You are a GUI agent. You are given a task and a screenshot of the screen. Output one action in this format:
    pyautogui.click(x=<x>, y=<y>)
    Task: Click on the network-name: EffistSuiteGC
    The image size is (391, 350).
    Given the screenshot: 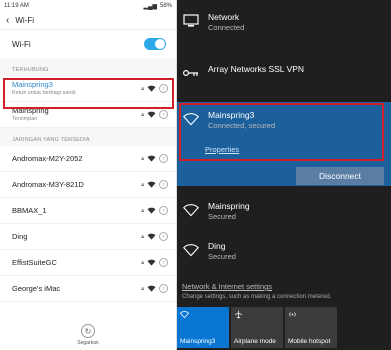 What is the action you would take?
    pyautogui.click(x=34, y=262)
    